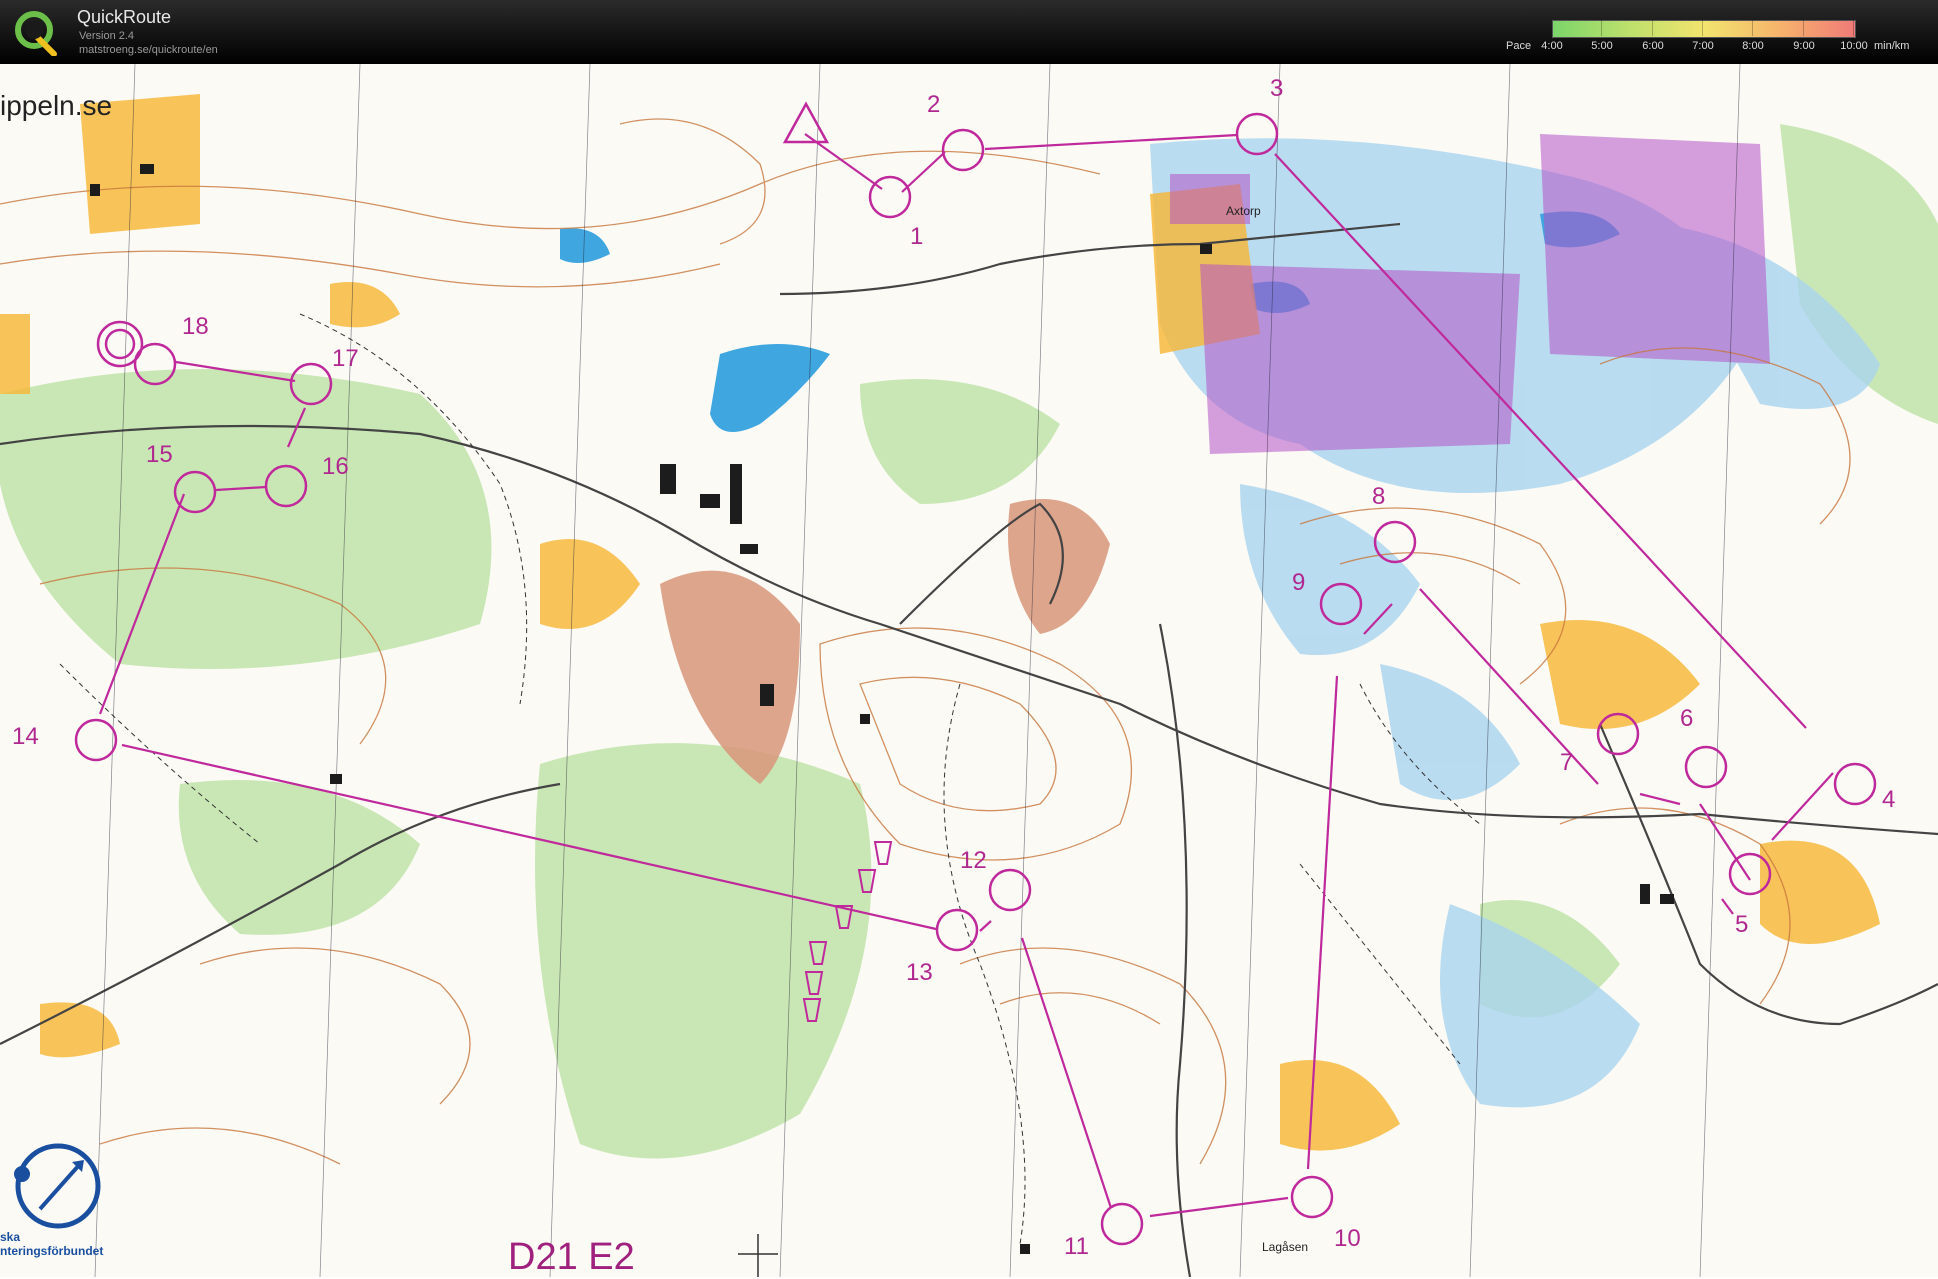  What do you see at coordinates (1243, 211) in the screenshot?
I see `place-name-axtorp: Axtorp` at bounding box center [1243, 211].